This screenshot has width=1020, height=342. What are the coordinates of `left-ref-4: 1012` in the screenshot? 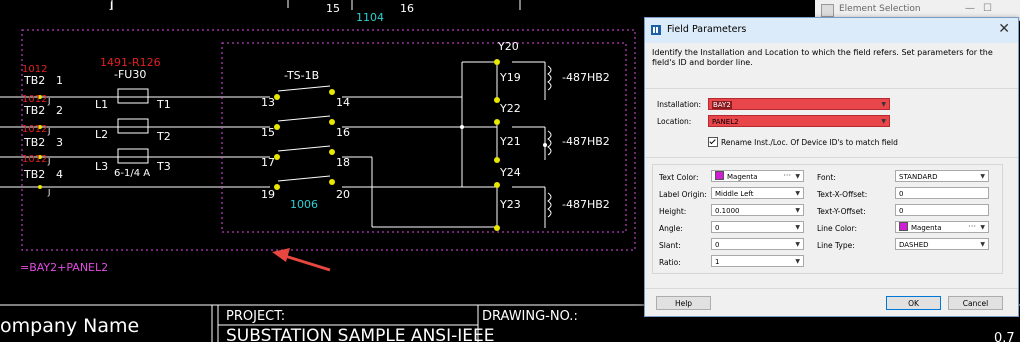 It's located at (34, 159).